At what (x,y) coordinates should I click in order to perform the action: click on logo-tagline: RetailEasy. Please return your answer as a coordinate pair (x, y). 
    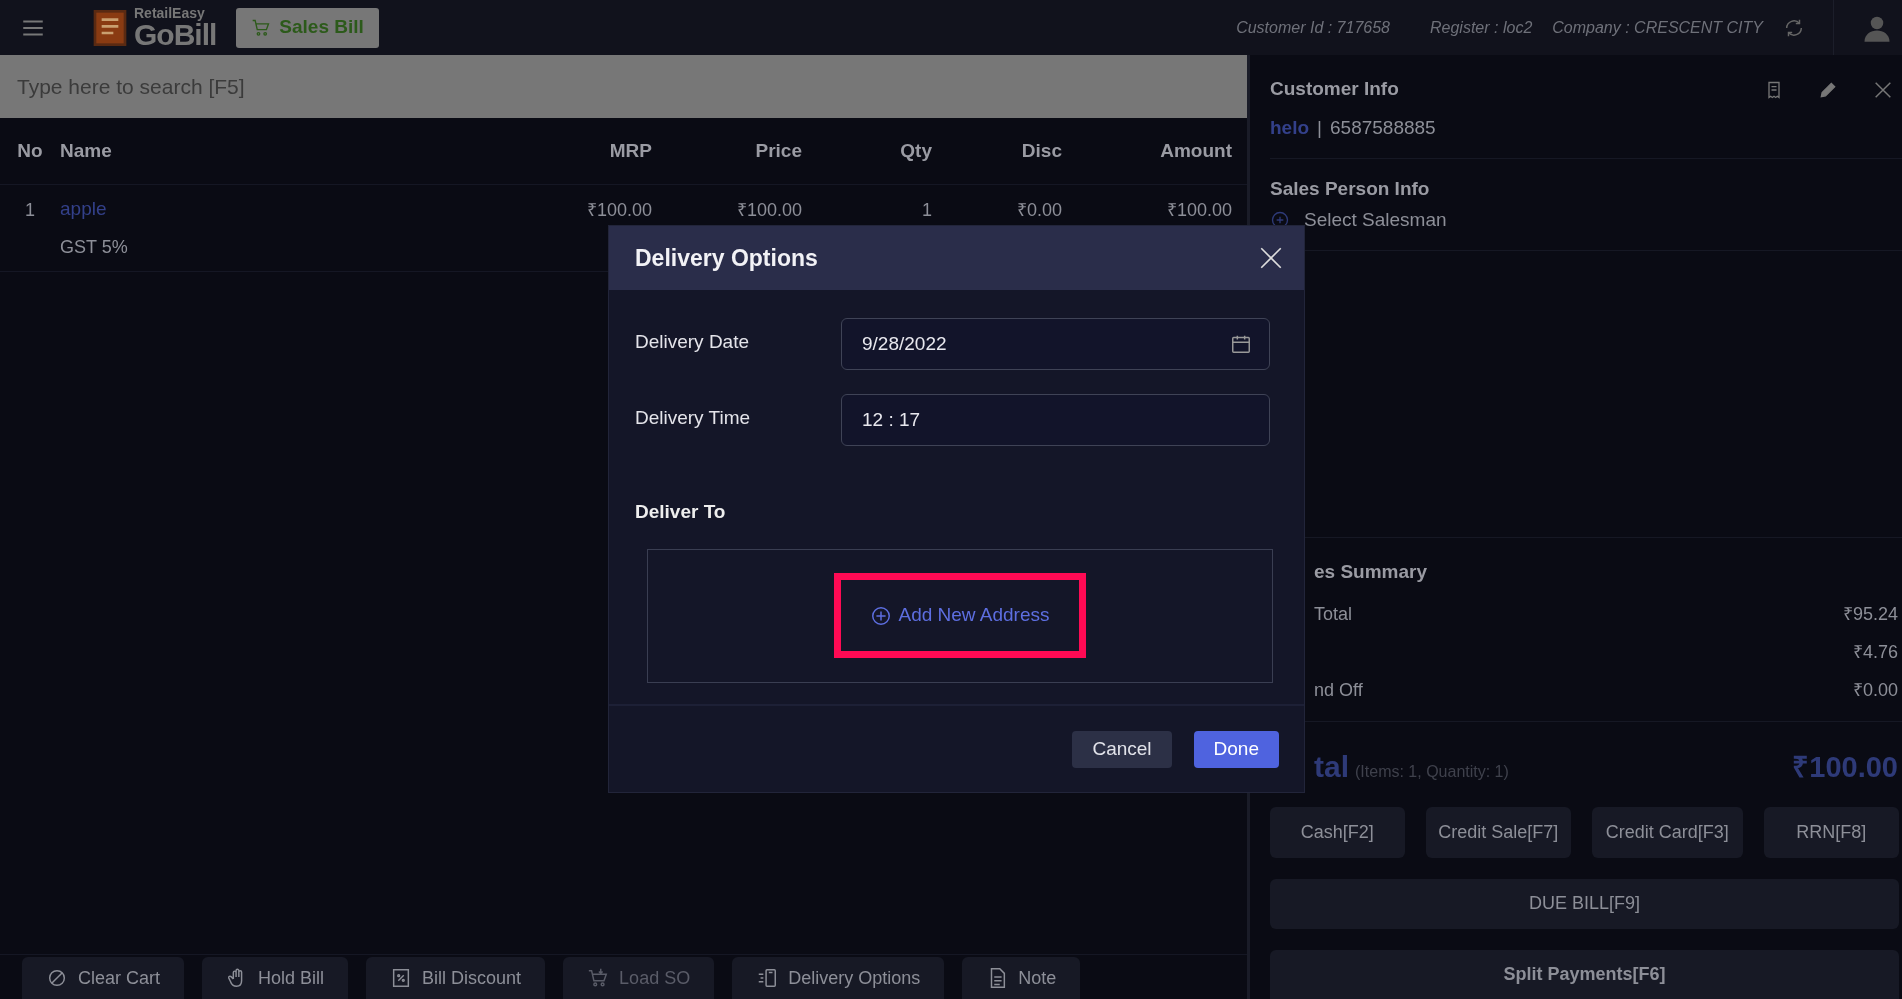
    Looking at the image, I should click on (170, 12).